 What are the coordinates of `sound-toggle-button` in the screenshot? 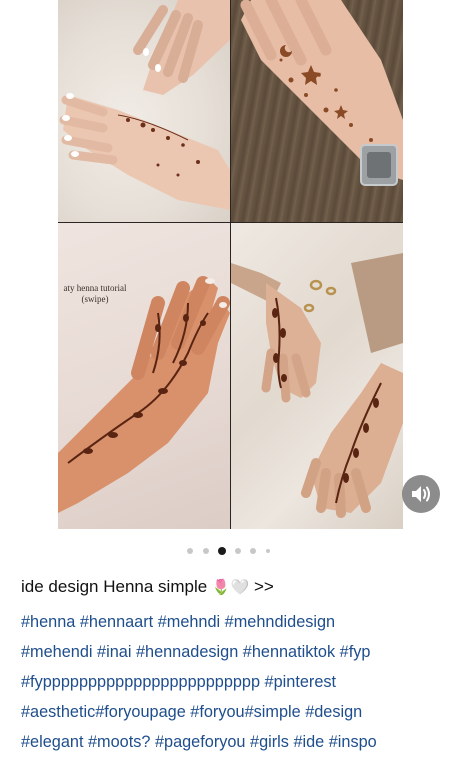 It's located at (421, 494).